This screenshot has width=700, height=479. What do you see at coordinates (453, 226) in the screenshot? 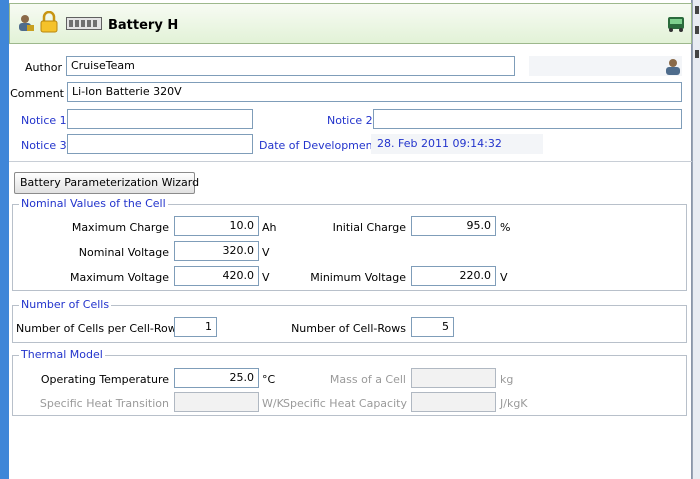
I see `initial-charge-field: 95.0` at bounding box center [453, 226].